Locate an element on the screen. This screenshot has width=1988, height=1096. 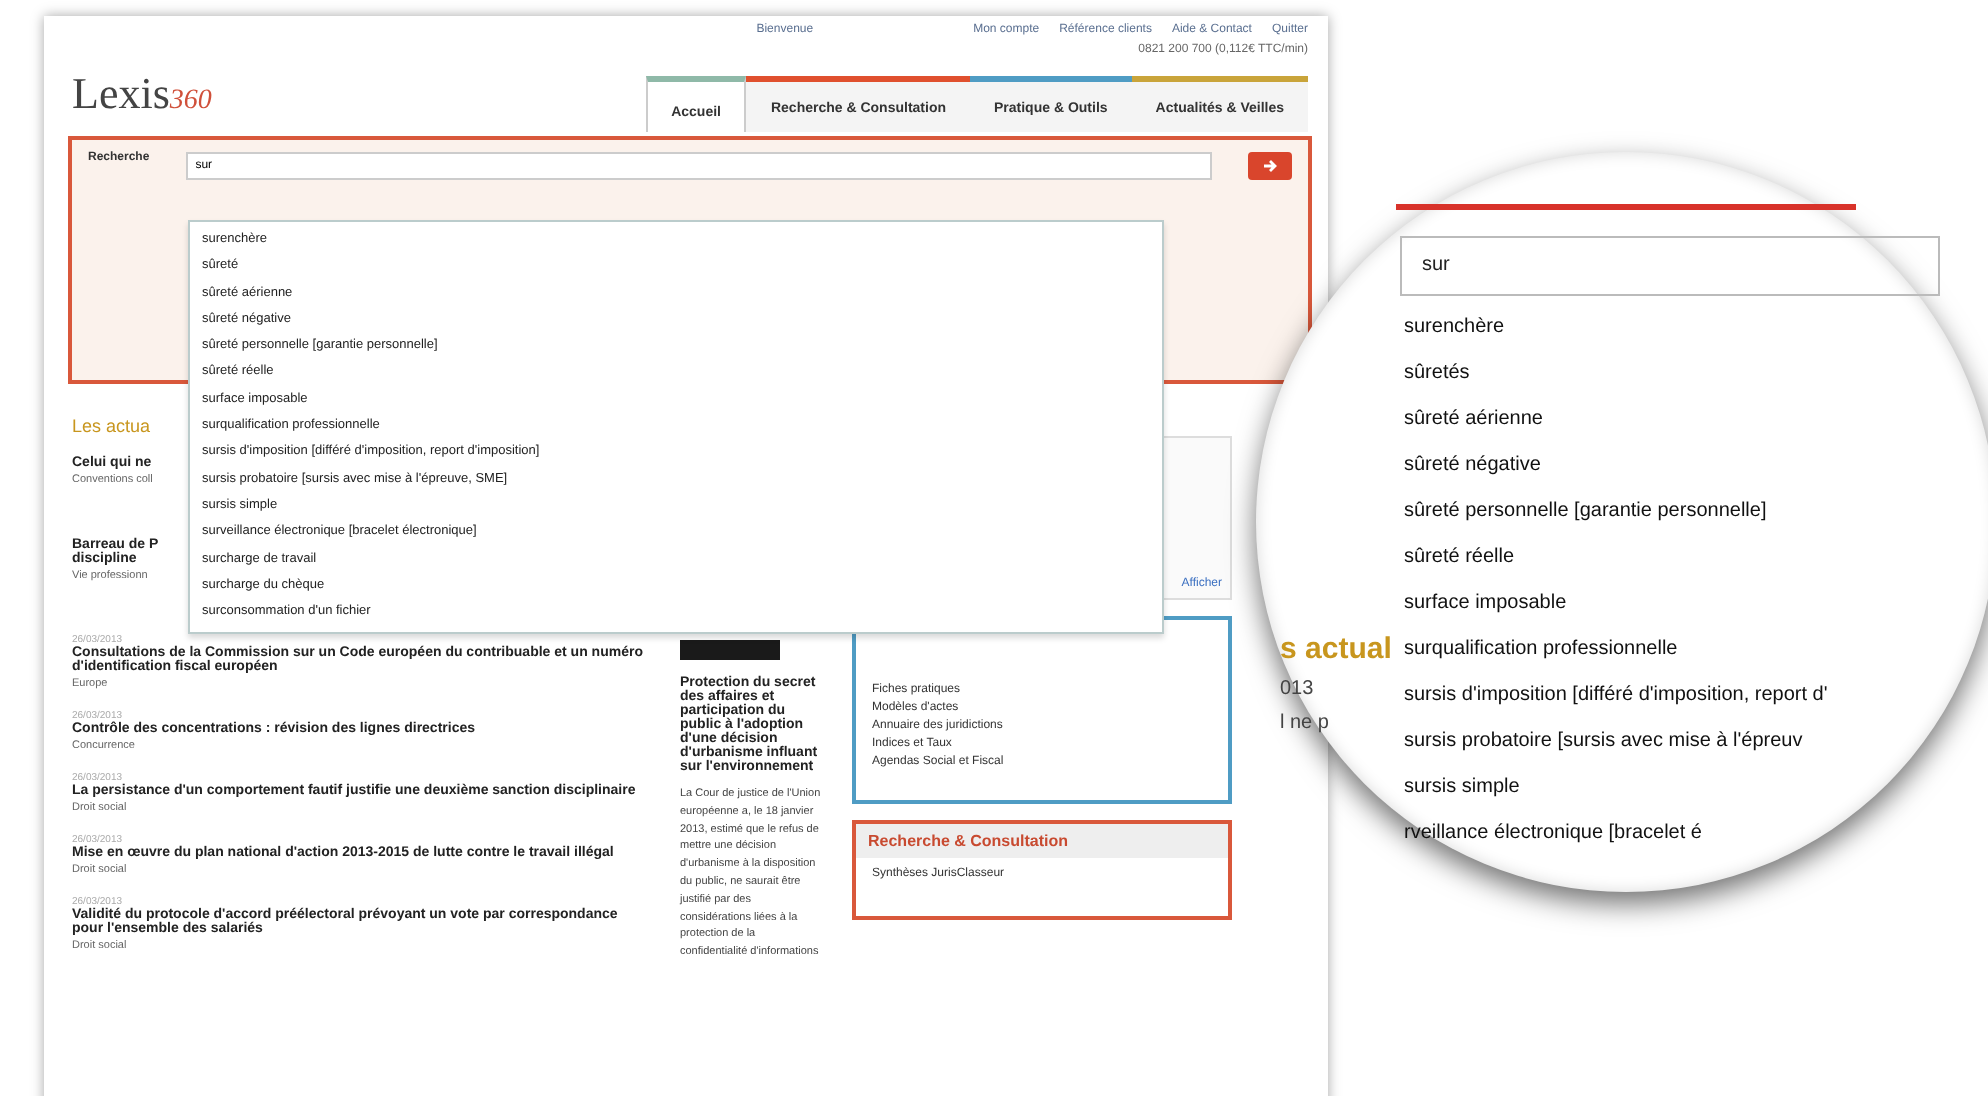
suggestion-item: surface imposable is located at coordinates (1616, 603).